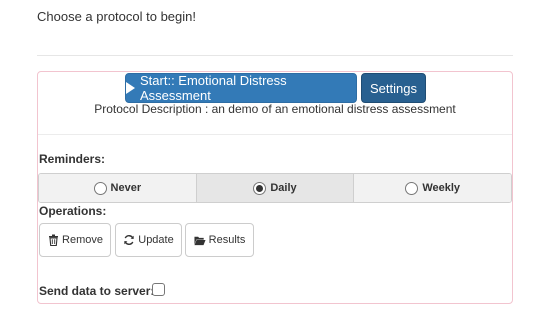 The width and height of the screenshot is (550, 310). I want to click on settings-label: Settings, so click(393, 88).